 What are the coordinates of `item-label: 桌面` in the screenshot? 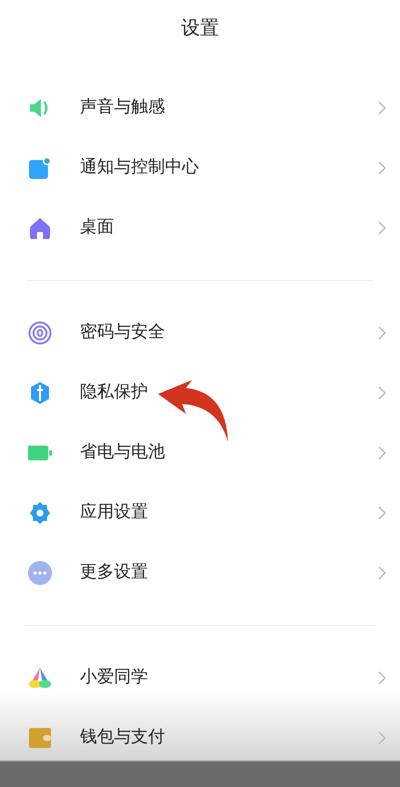 It's located at (97, 228).